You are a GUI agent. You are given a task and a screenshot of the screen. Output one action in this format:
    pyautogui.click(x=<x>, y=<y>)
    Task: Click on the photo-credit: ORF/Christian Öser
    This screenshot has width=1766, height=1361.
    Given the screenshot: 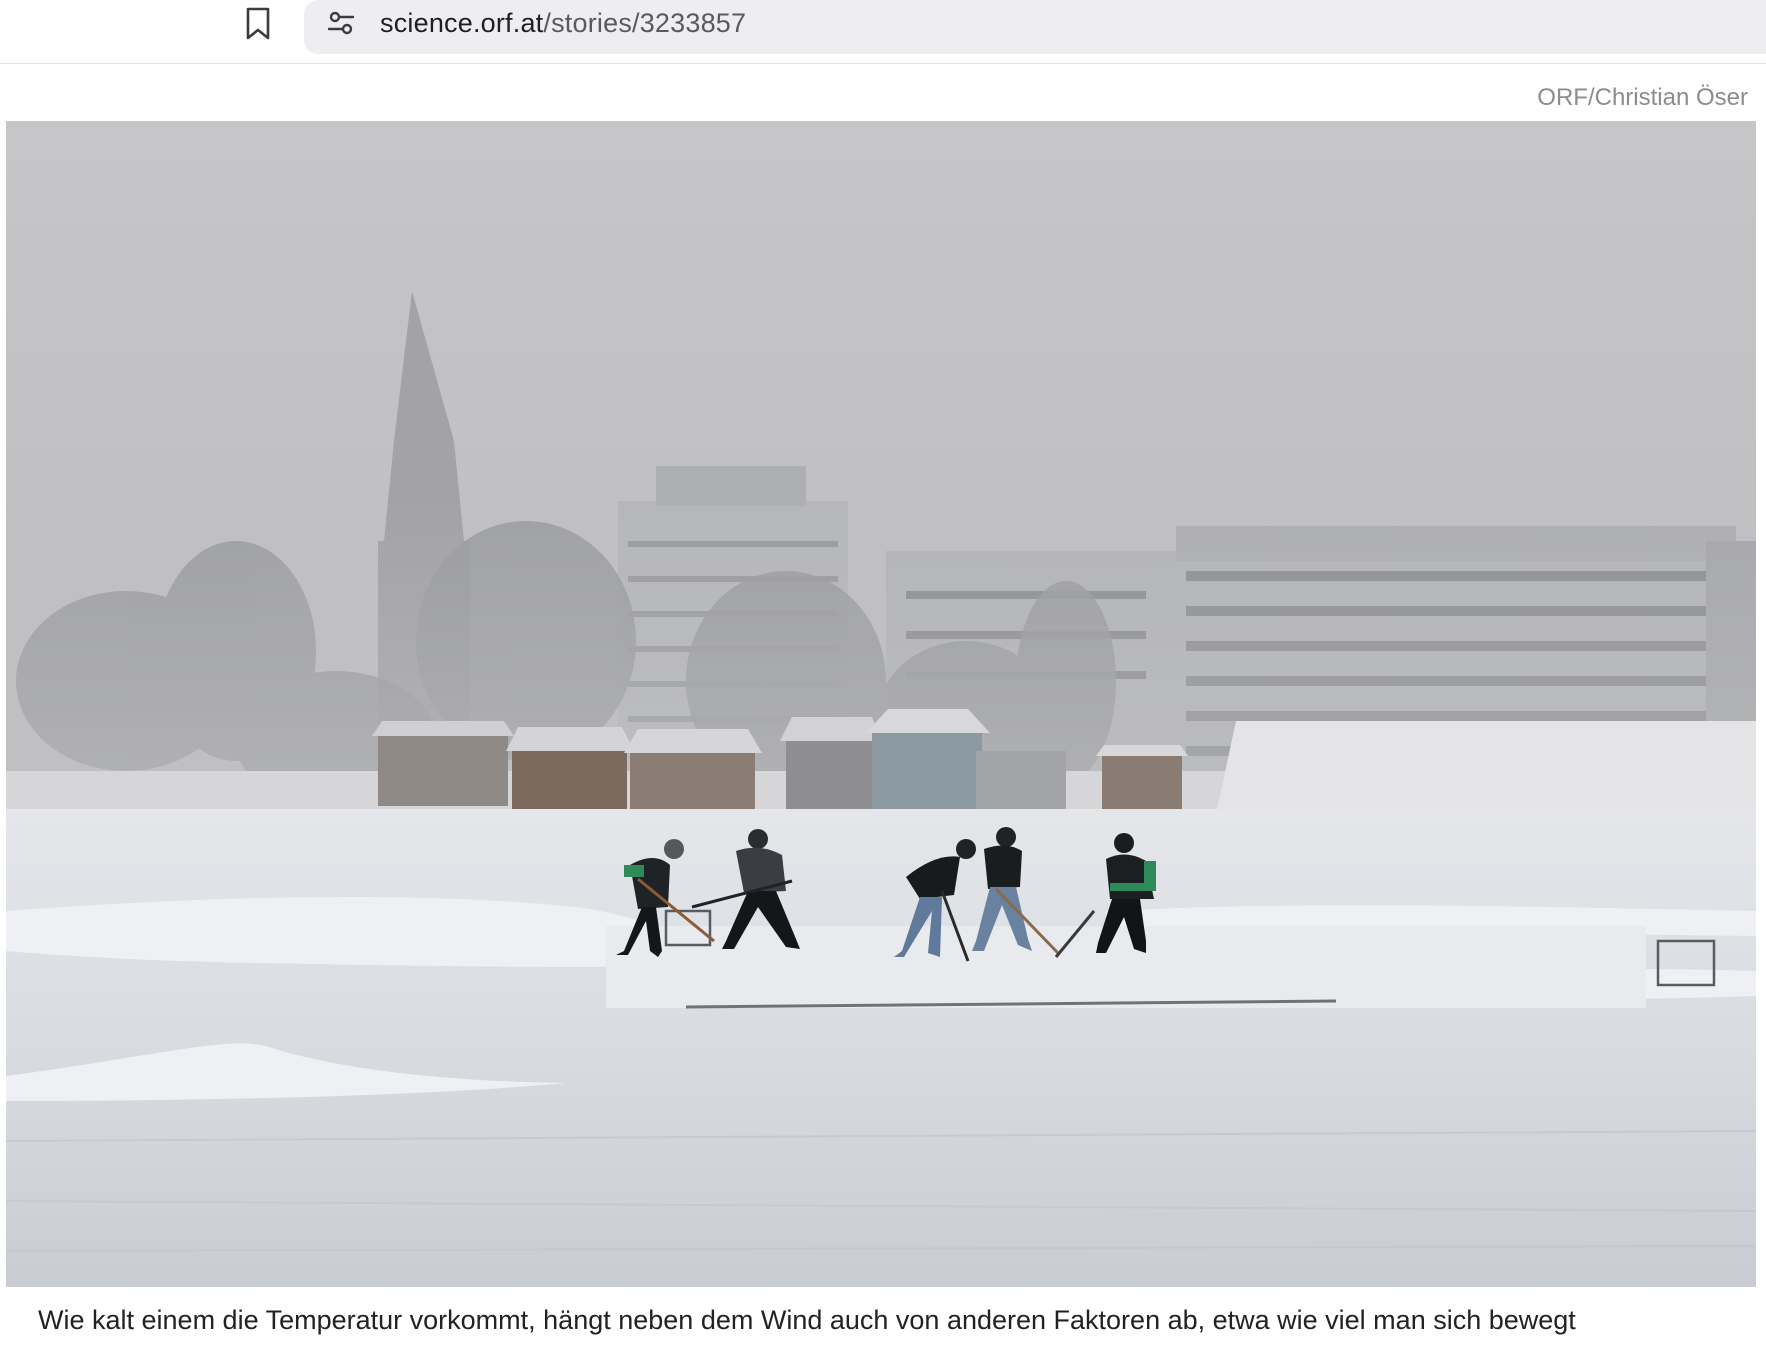 What is the action you would take?
    pyautogui.click(x=1642, y=97)
    